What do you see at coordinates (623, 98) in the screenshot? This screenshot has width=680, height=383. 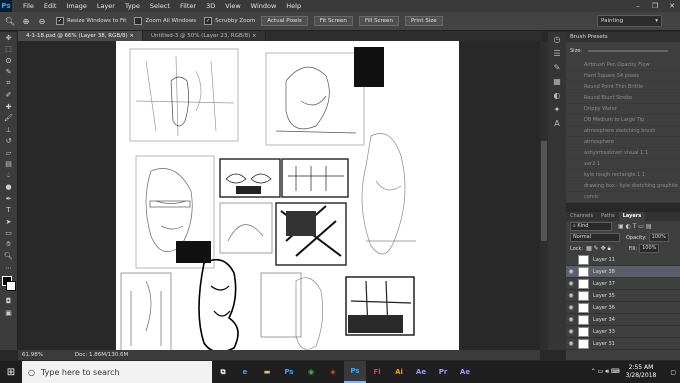 I see `brush-preset-item: Round Blunt Stroke` at bounding box center [623, 98].